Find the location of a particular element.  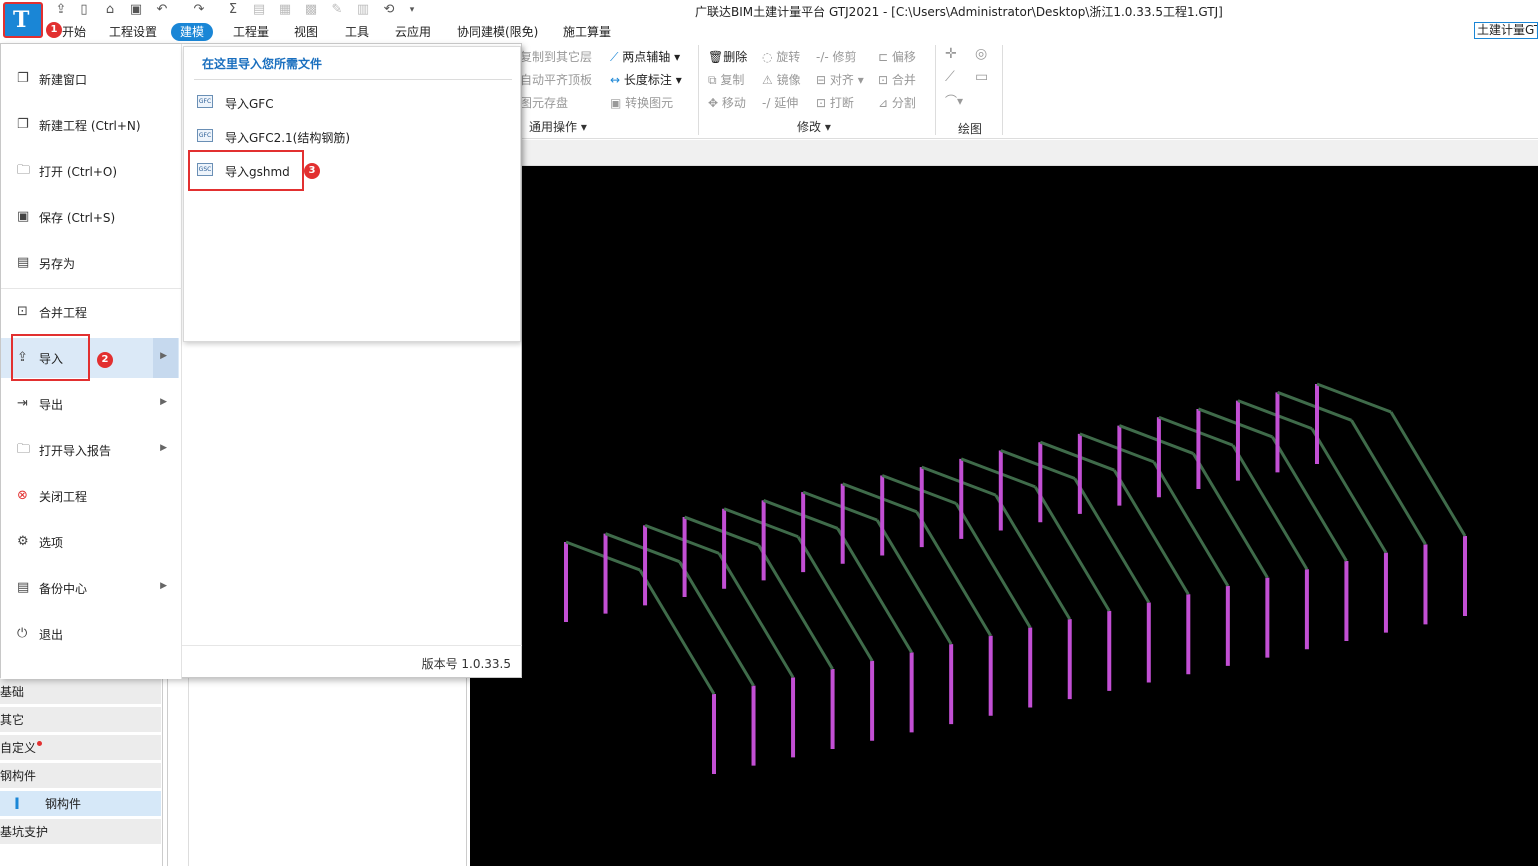

rectangle-icon: ▭ is located at coordinates (981, 77).